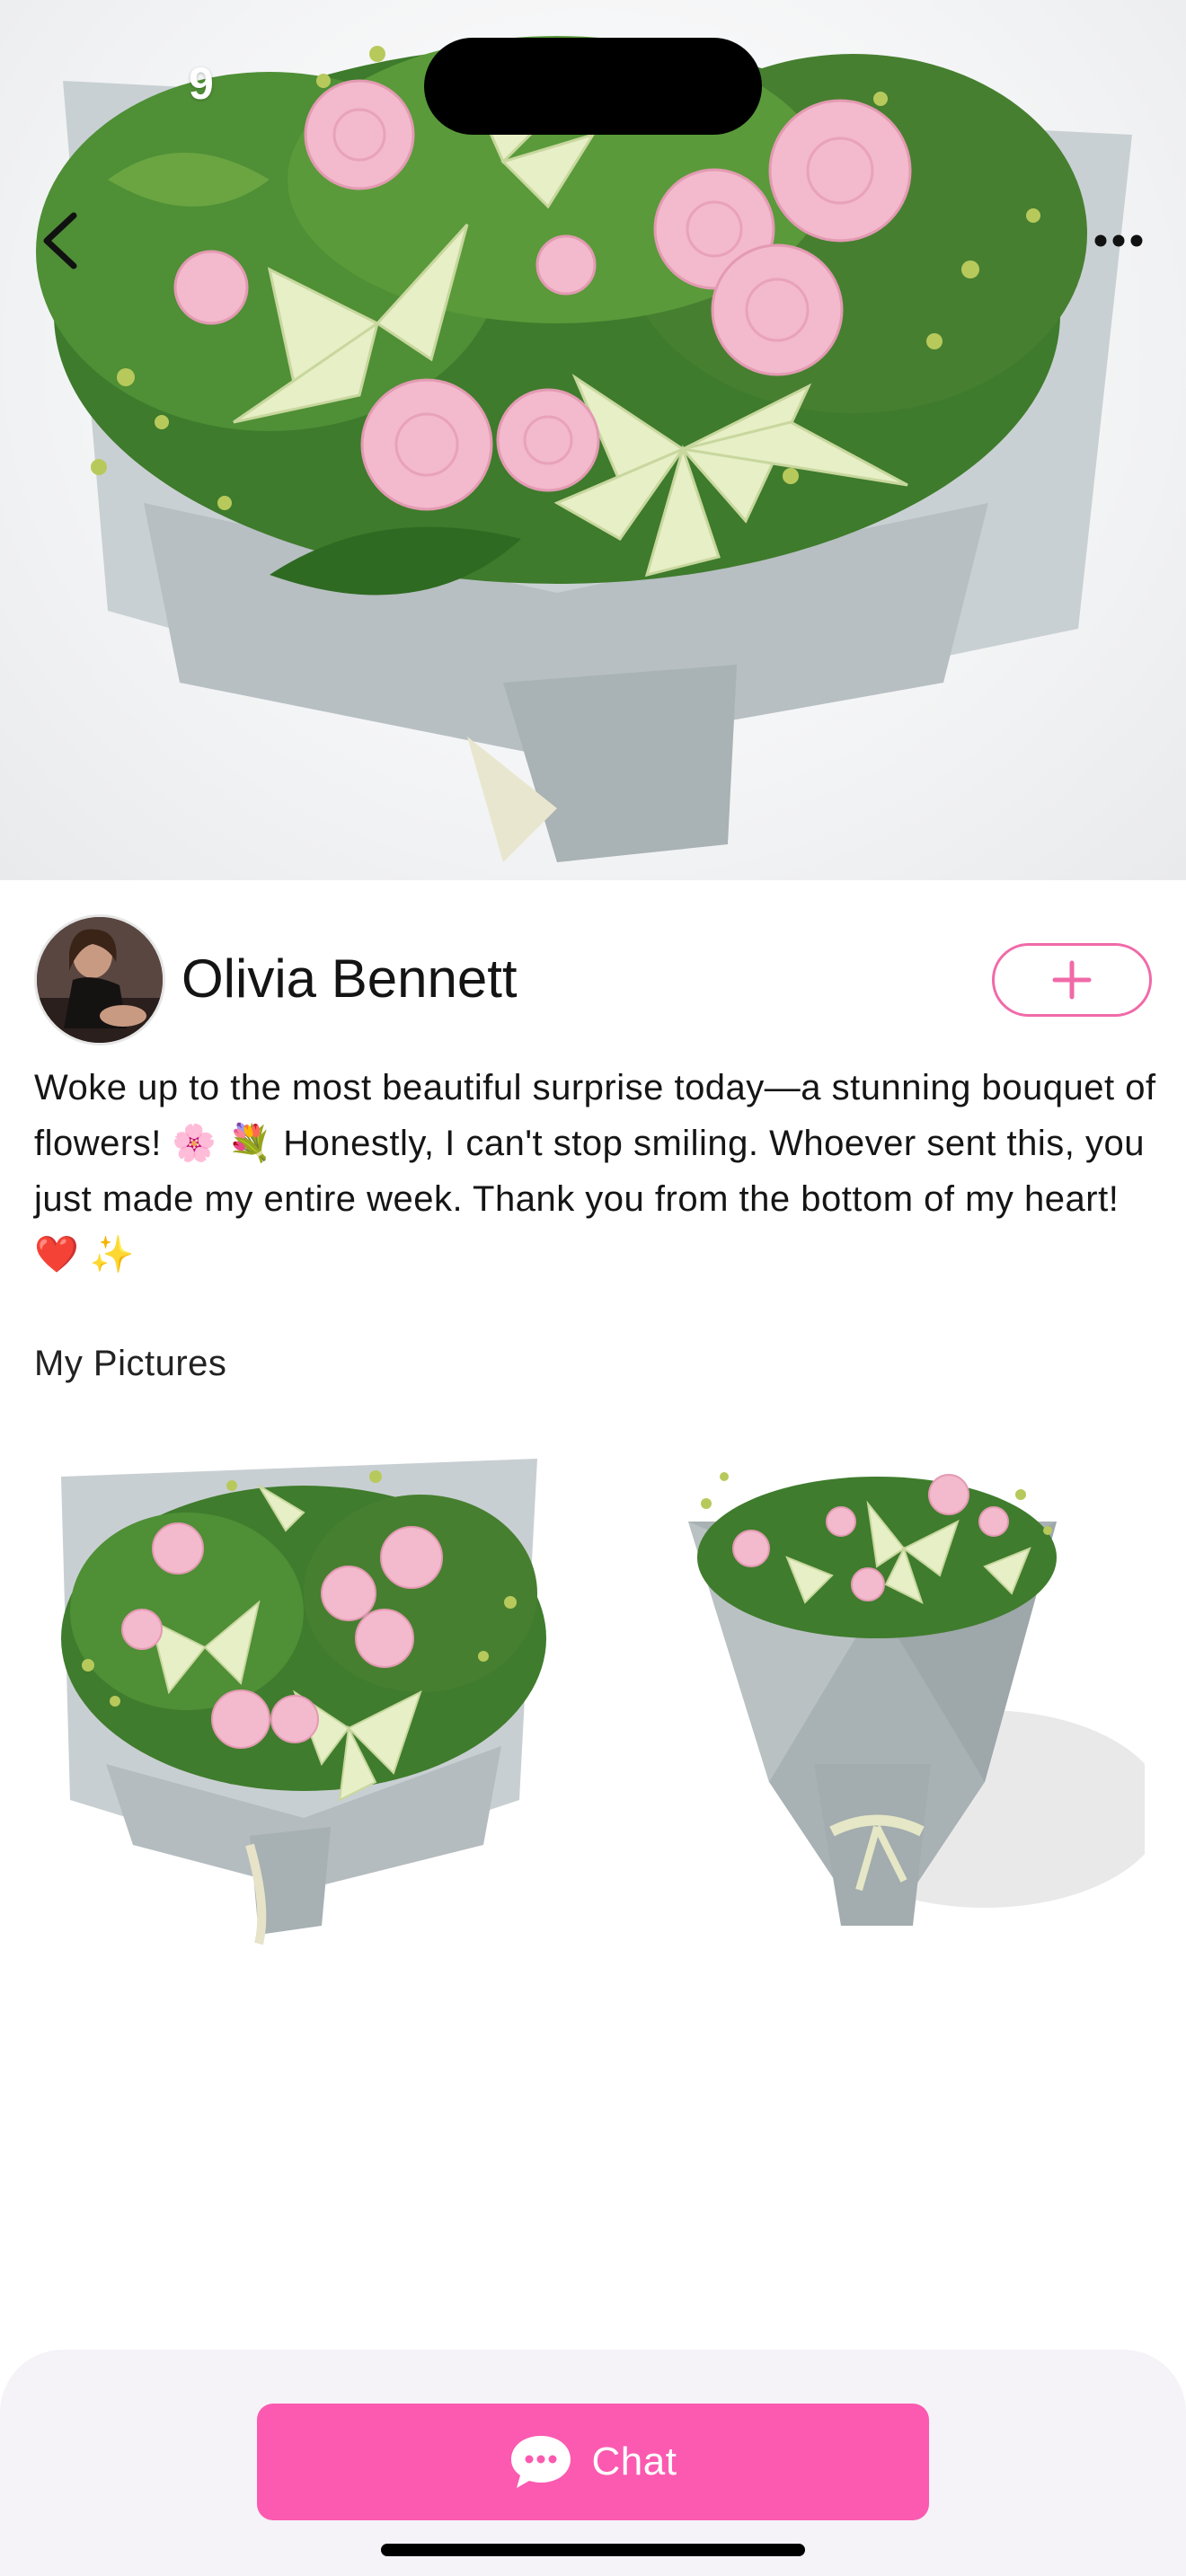  Describe the element at coordinates (349, 979) in the screenshot. I see `username: Olivia Bennett` at that location.